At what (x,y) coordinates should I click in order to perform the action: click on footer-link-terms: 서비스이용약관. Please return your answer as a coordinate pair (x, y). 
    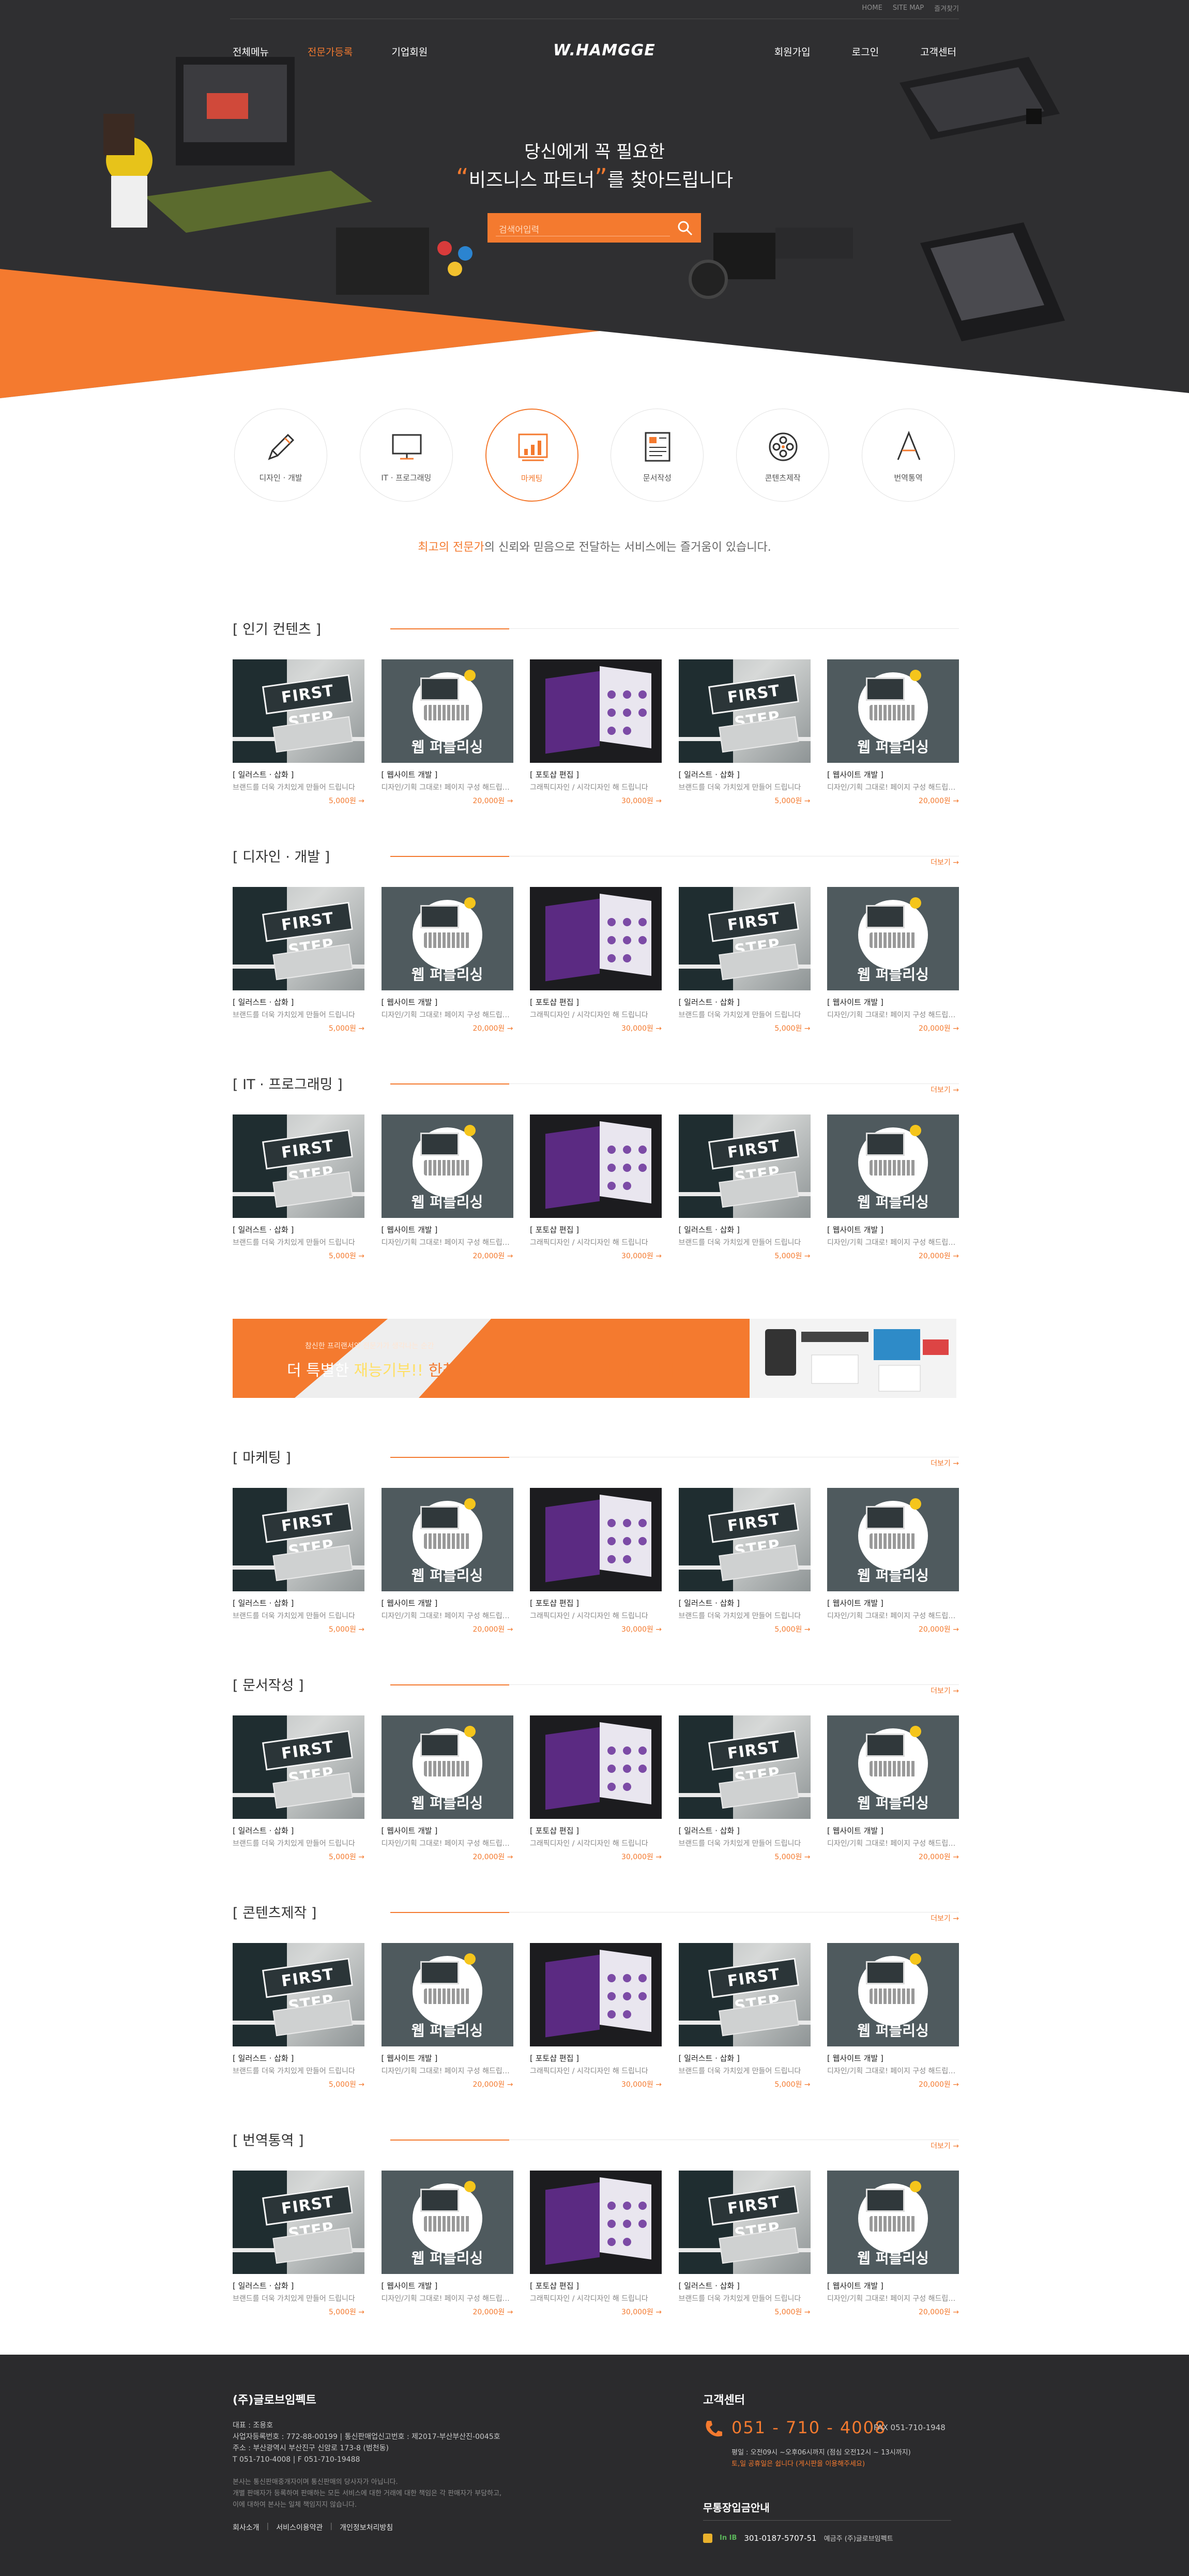
    Looking at the image, I should click on (299, 2527).